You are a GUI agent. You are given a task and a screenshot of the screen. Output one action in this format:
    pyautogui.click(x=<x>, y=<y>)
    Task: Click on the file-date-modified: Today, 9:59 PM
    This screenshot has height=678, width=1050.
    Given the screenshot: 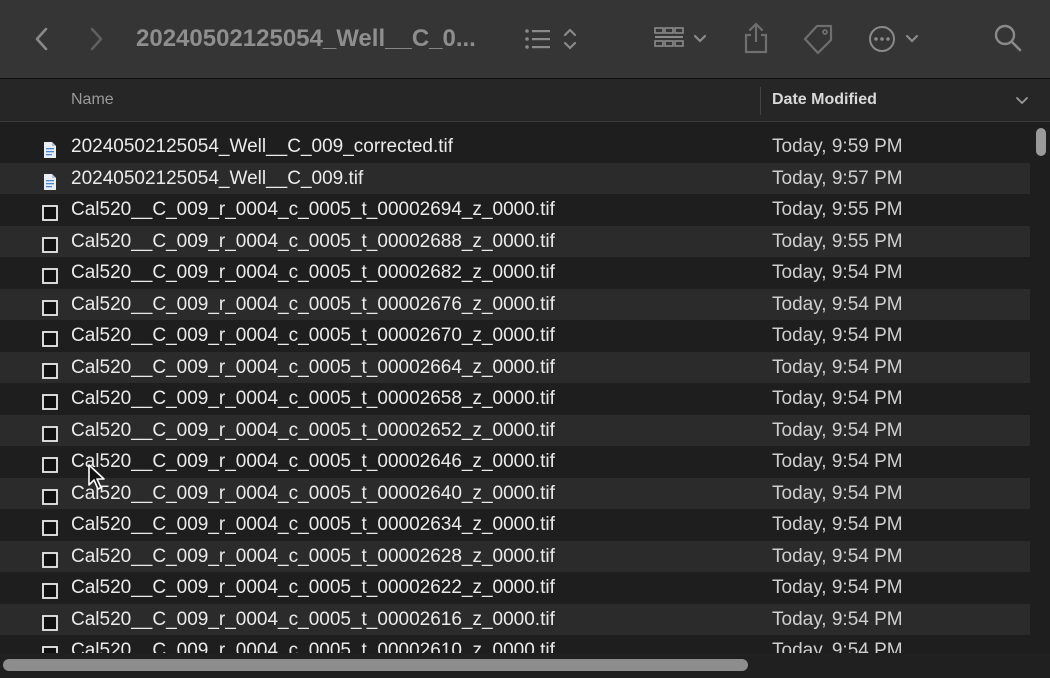 What is the action you would take?
    pyautogui.click(x=837, y=146)
    